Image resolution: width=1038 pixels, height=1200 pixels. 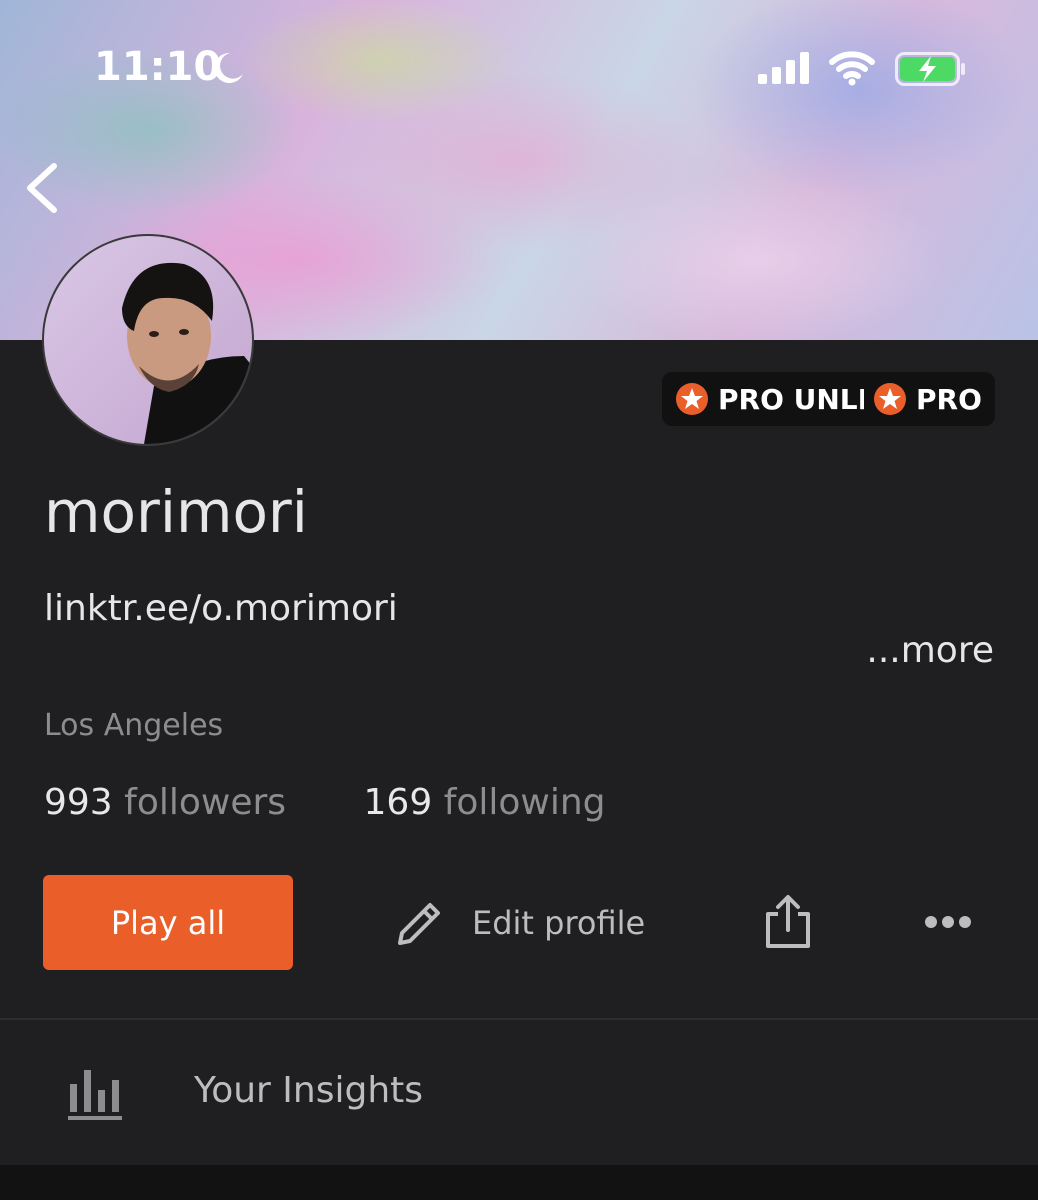 I want to click on avatar-photo, so click(x=148, y=340).